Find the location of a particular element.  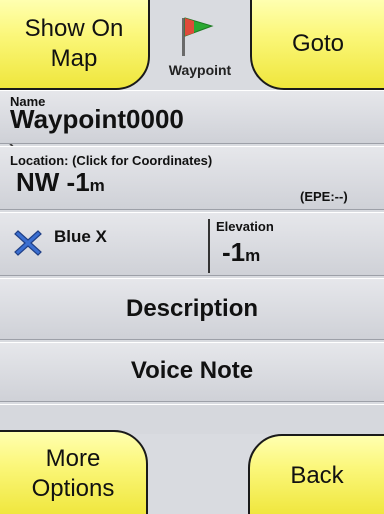

elevation-value: -1 is located at coordinates (234, 252).